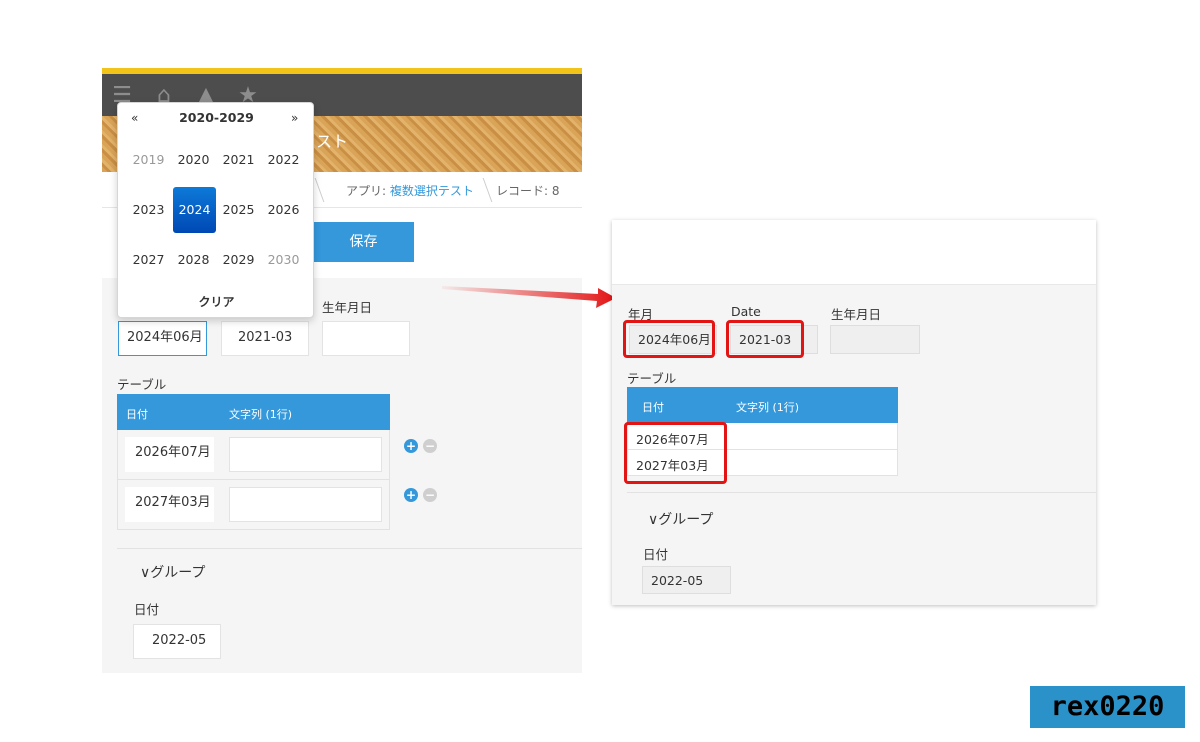 The width and height of the screenshot is (1200, 742). What do you see at coordinates (193, 260) in the screenshot?
I see `year-cell: 2028` at bounding box center [193, 260].